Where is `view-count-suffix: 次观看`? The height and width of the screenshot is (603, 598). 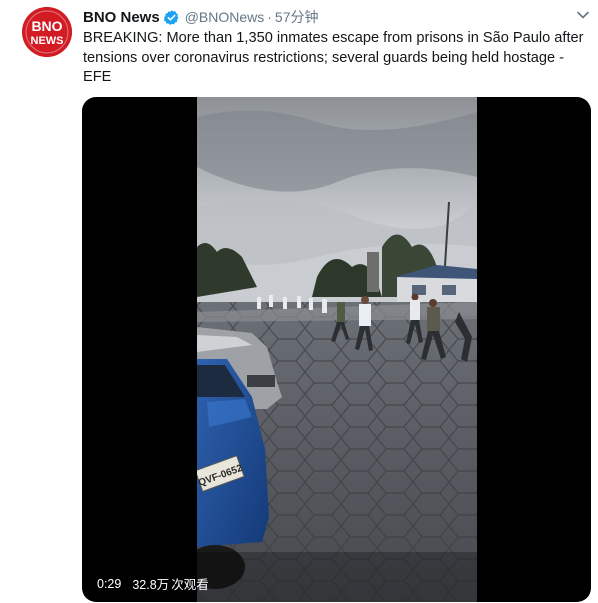 view-count-suffix: 次观看 is located at coordinates (190, 585).